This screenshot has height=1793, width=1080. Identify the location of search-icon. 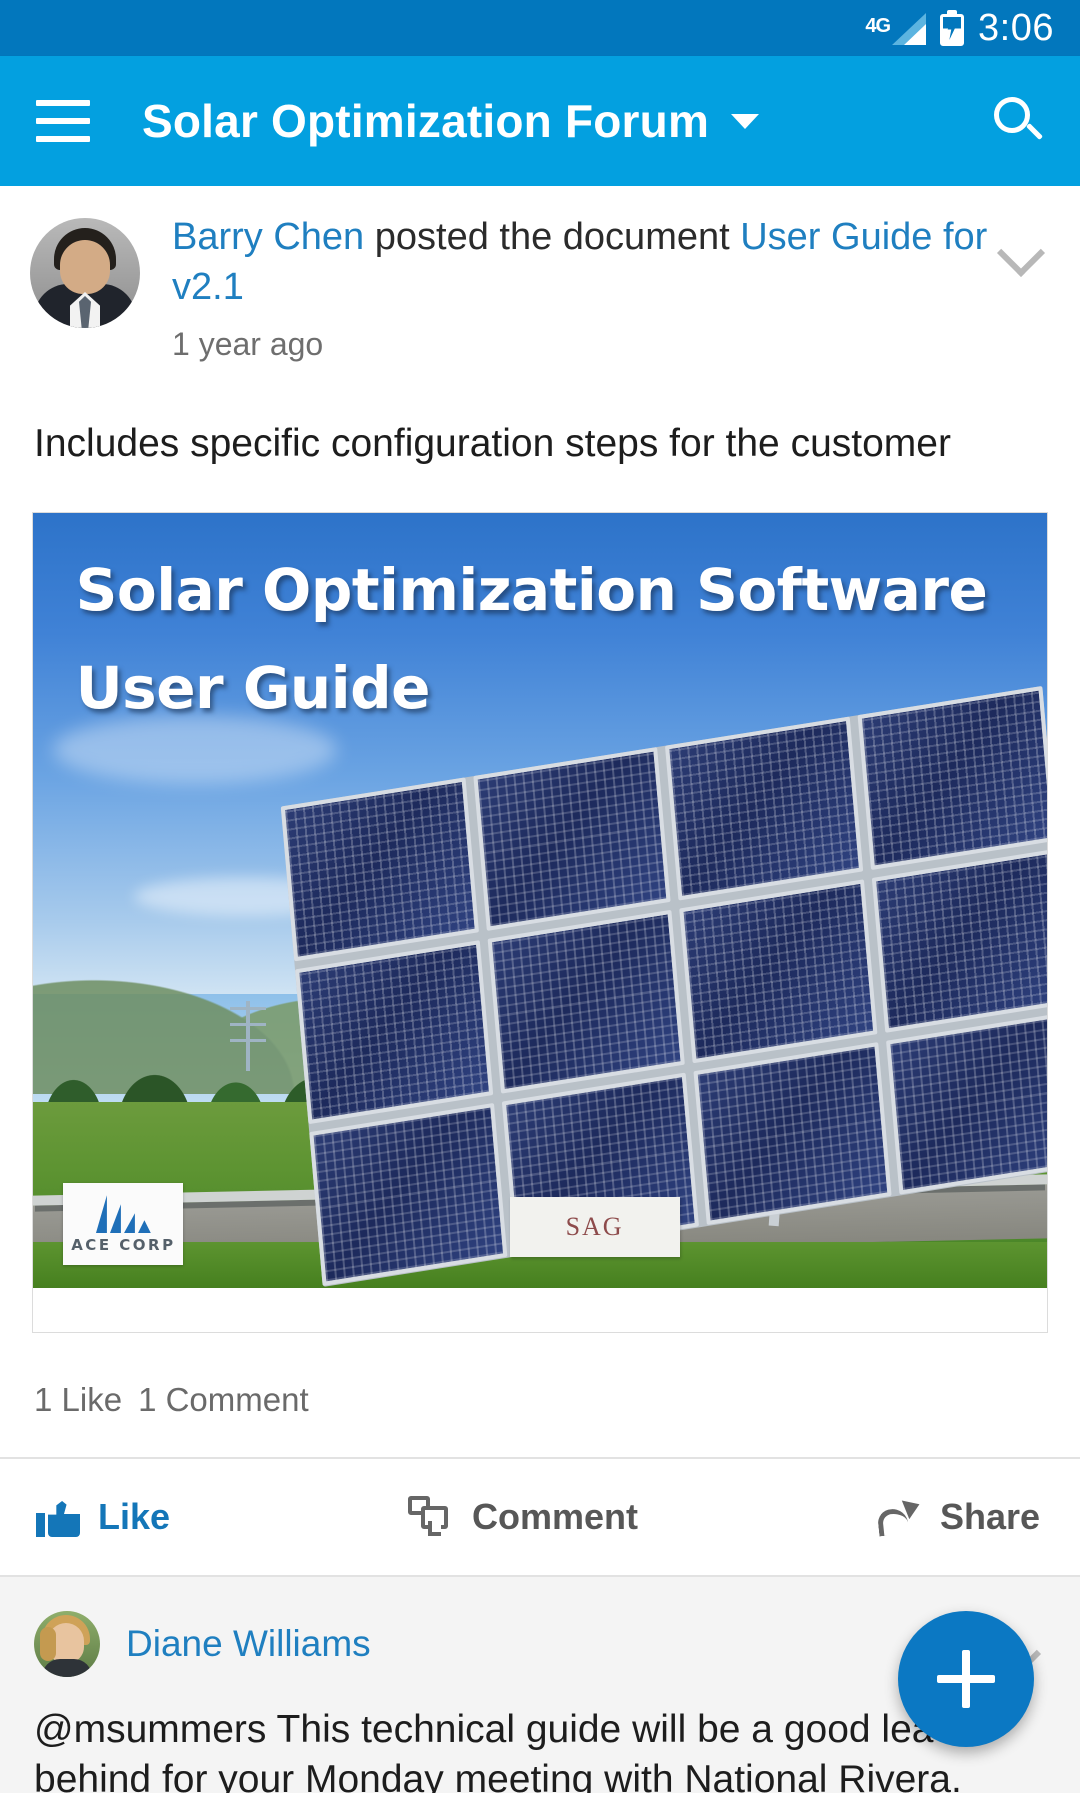
(1018, 121).